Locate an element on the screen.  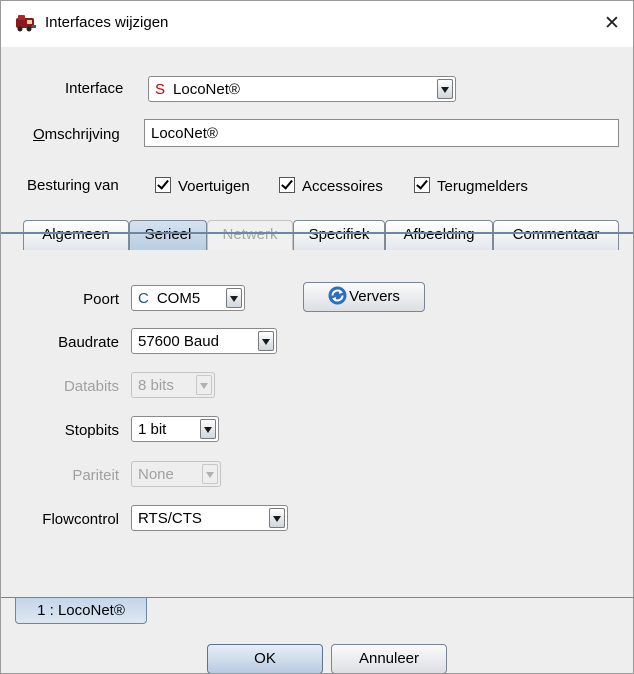
locomotive-app-icon is located at coordinates (26, 23).